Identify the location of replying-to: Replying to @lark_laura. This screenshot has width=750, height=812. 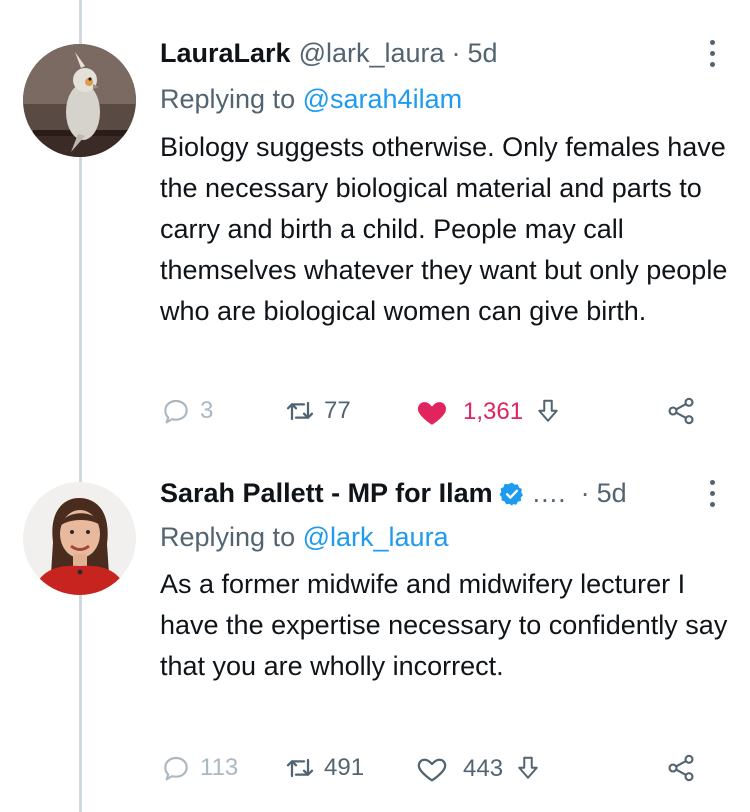
(304, 537).